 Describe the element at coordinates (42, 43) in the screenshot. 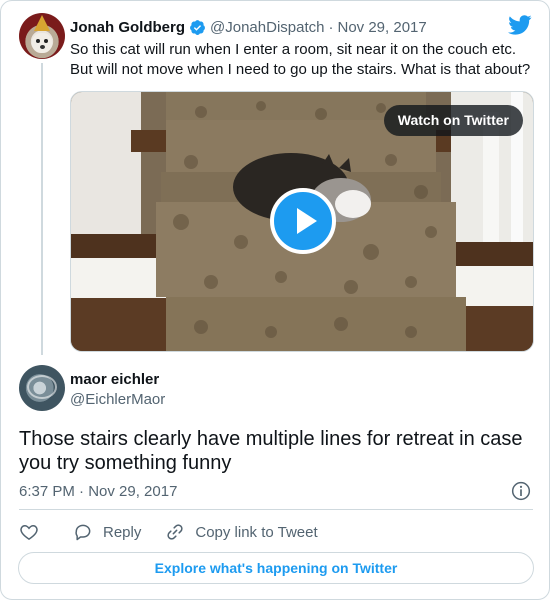

I see `dog-face-graphic` at that location.